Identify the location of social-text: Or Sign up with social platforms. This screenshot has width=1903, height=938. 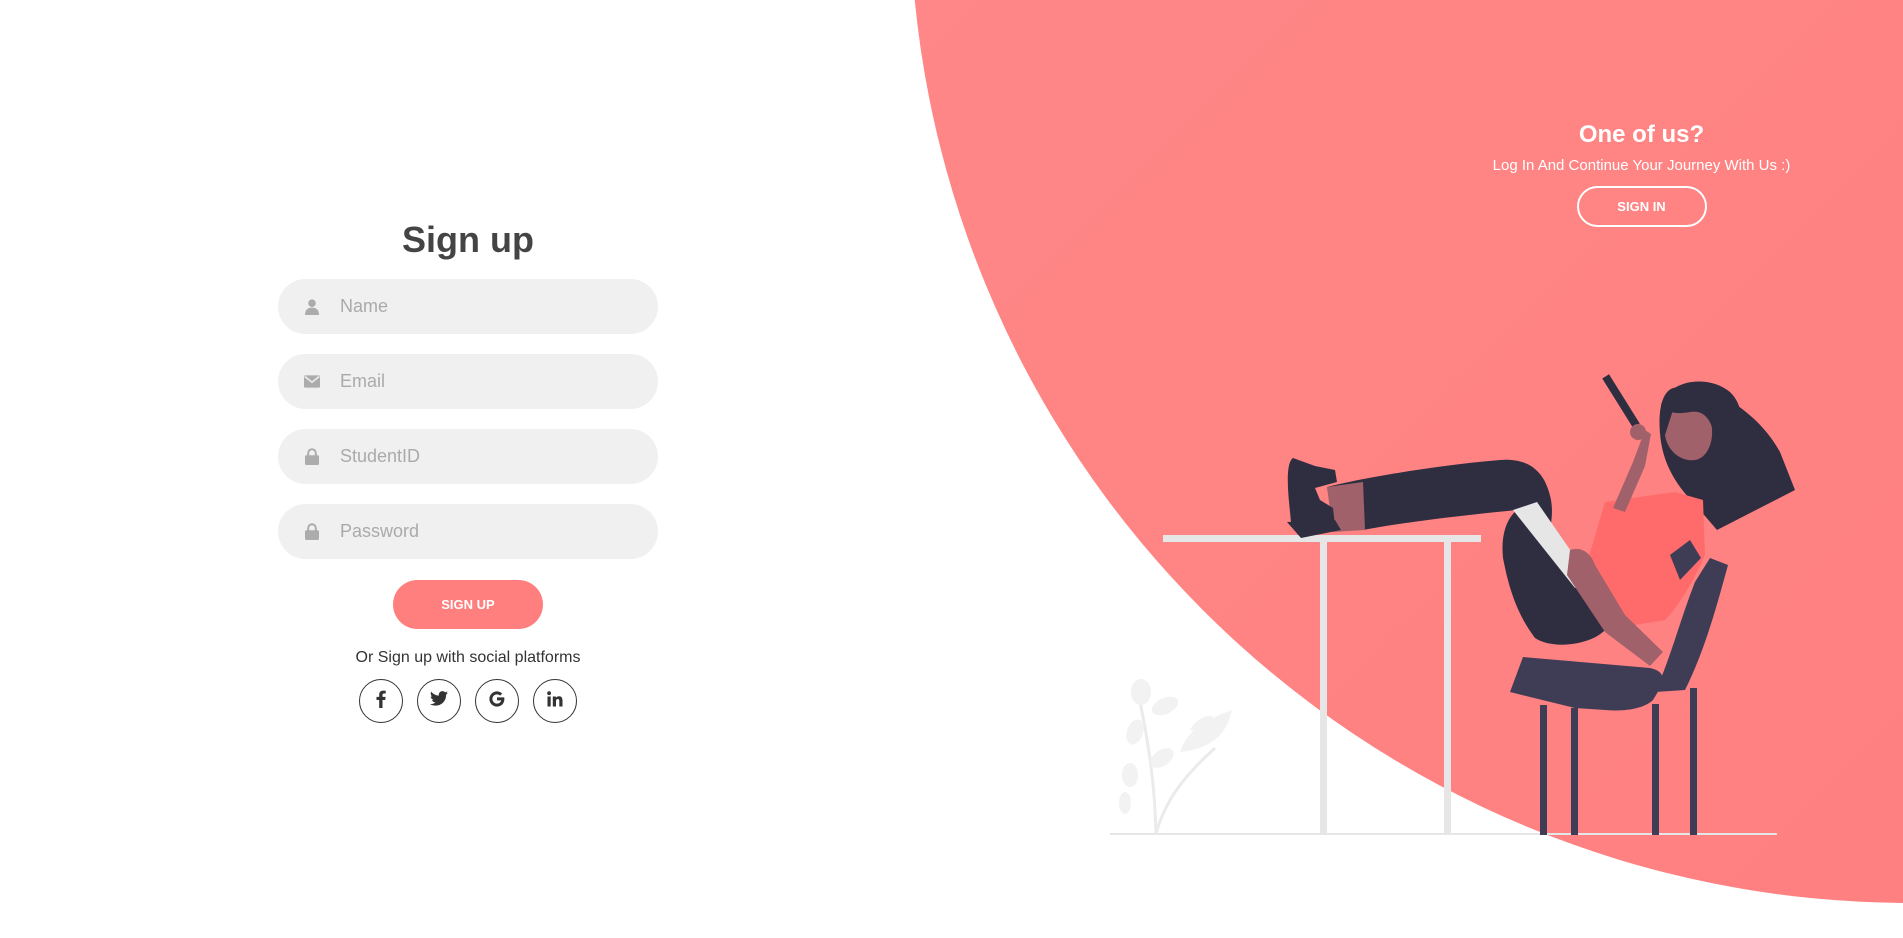
(468, 657).